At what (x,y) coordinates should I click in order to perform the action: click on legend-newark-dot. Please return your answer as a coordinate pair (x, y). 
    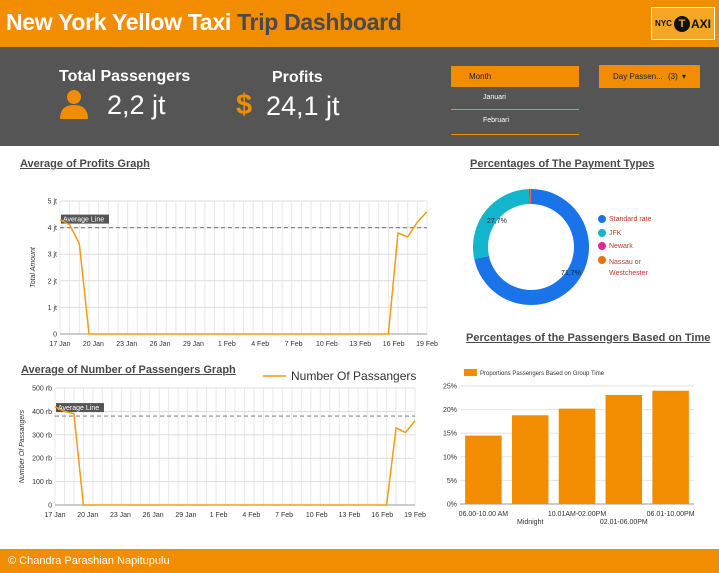
    Looking at the image, I should click on (602, 246).